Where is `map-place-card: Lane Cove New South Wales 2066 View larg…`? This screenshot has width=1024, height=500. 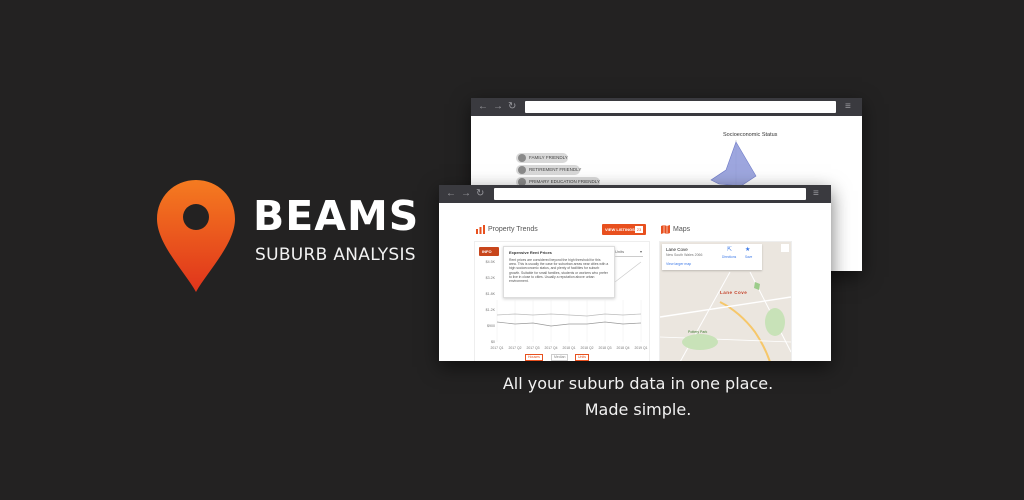 map-place-card: Lane Cove New South Wales 2066 View larg… is located at coordinates (712, 257).